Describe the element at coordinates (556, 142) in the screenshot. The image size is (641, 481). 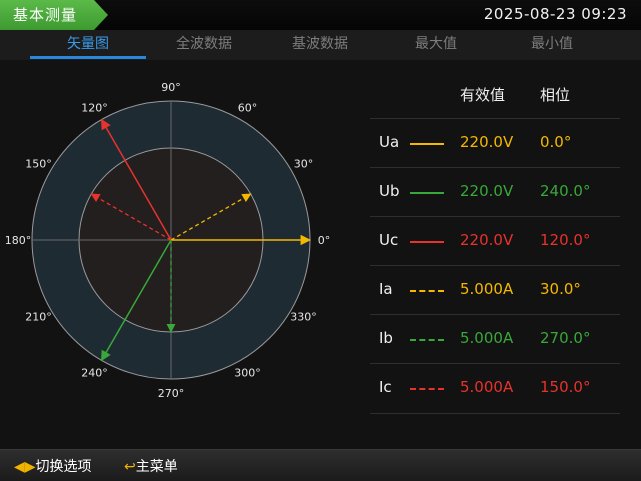
I see `row-phase: 0.0°` at that location.